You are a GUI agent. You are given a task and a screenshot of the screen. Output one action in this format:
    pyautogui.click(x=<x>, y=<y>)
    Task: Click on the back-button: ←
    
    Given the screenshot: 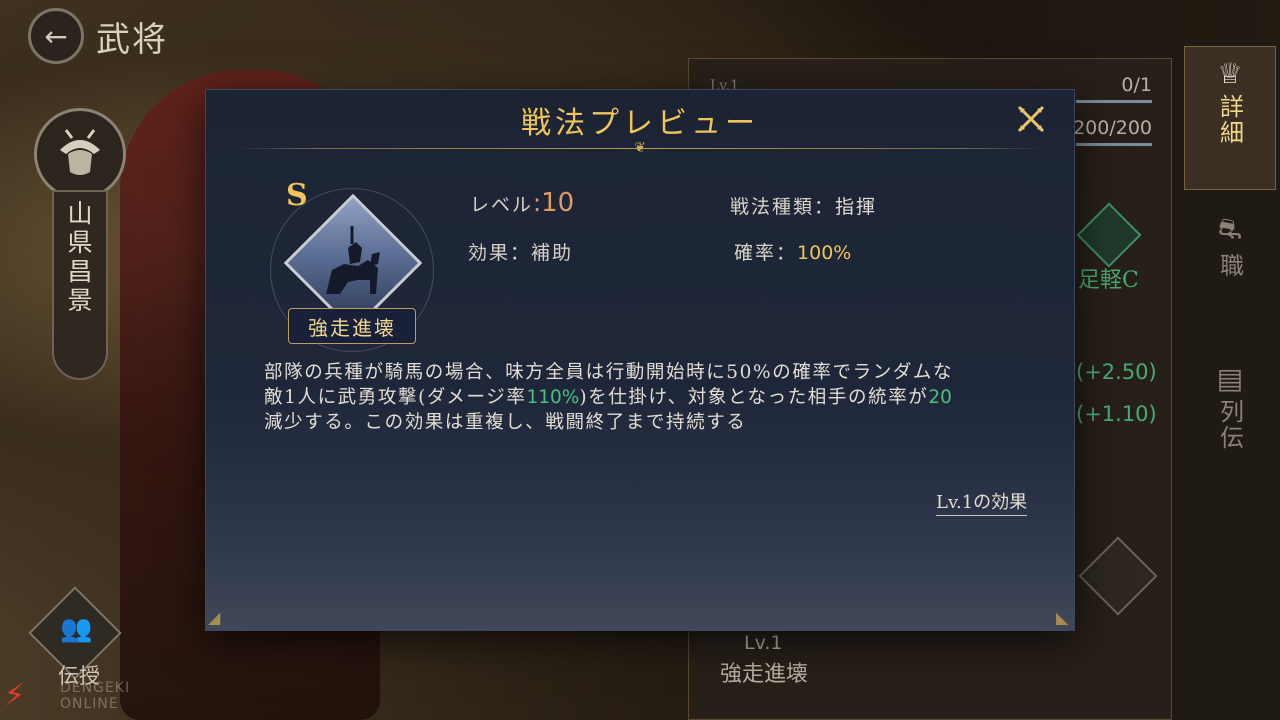 What is the action you would take?
    pyautogui.click(x=56, y=36)
    